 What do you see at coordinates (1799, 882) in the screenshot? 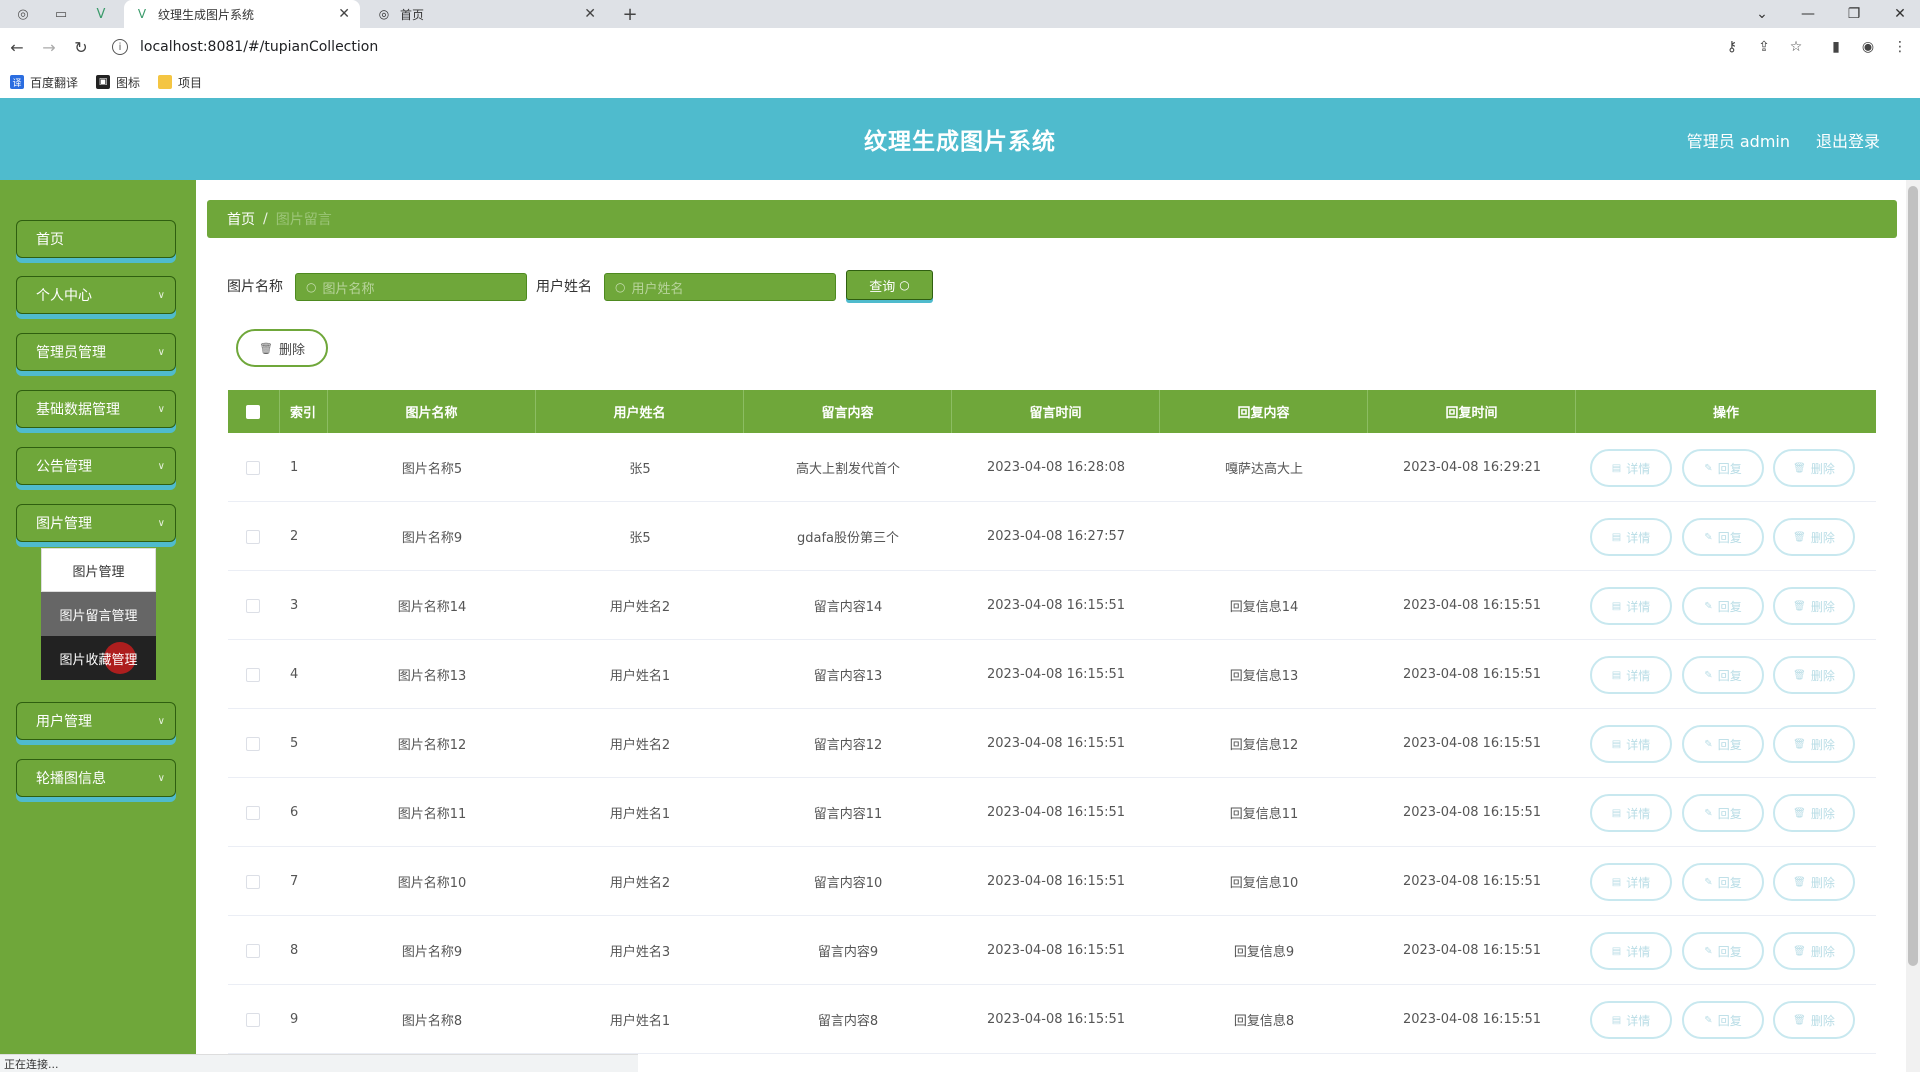
I see `trash-icon: 🗑` at bounding box center [1799, 882].